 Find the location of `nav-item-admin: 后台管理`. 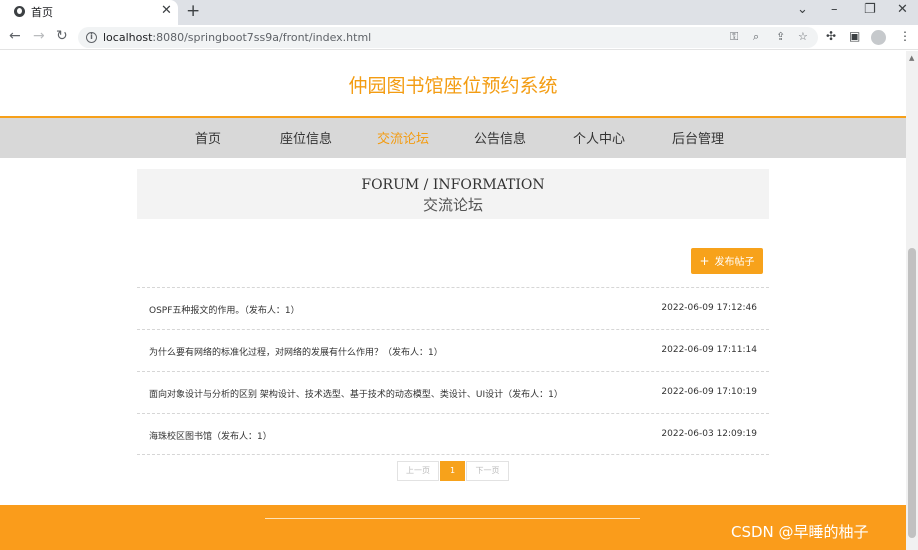

nav-item-admin: 后台管理 is located at coordinates (698, 137).